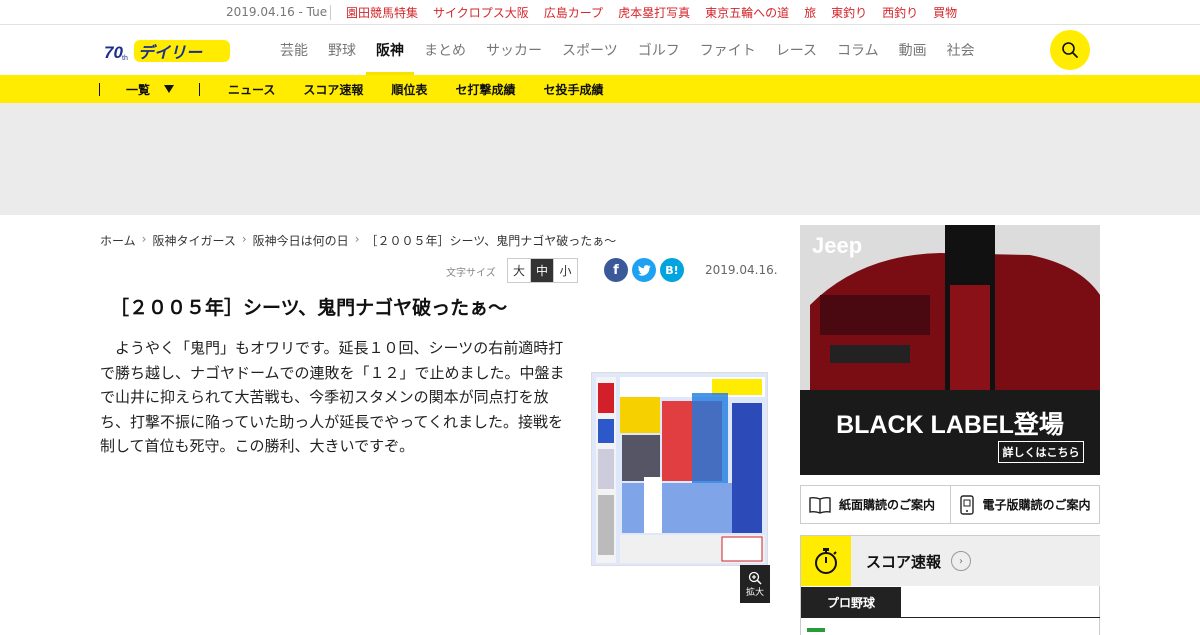 This screenshot has width=1200, height=635. I want to click on breadcrumb-link: 阪神今日は何の日, so click(301, 240).